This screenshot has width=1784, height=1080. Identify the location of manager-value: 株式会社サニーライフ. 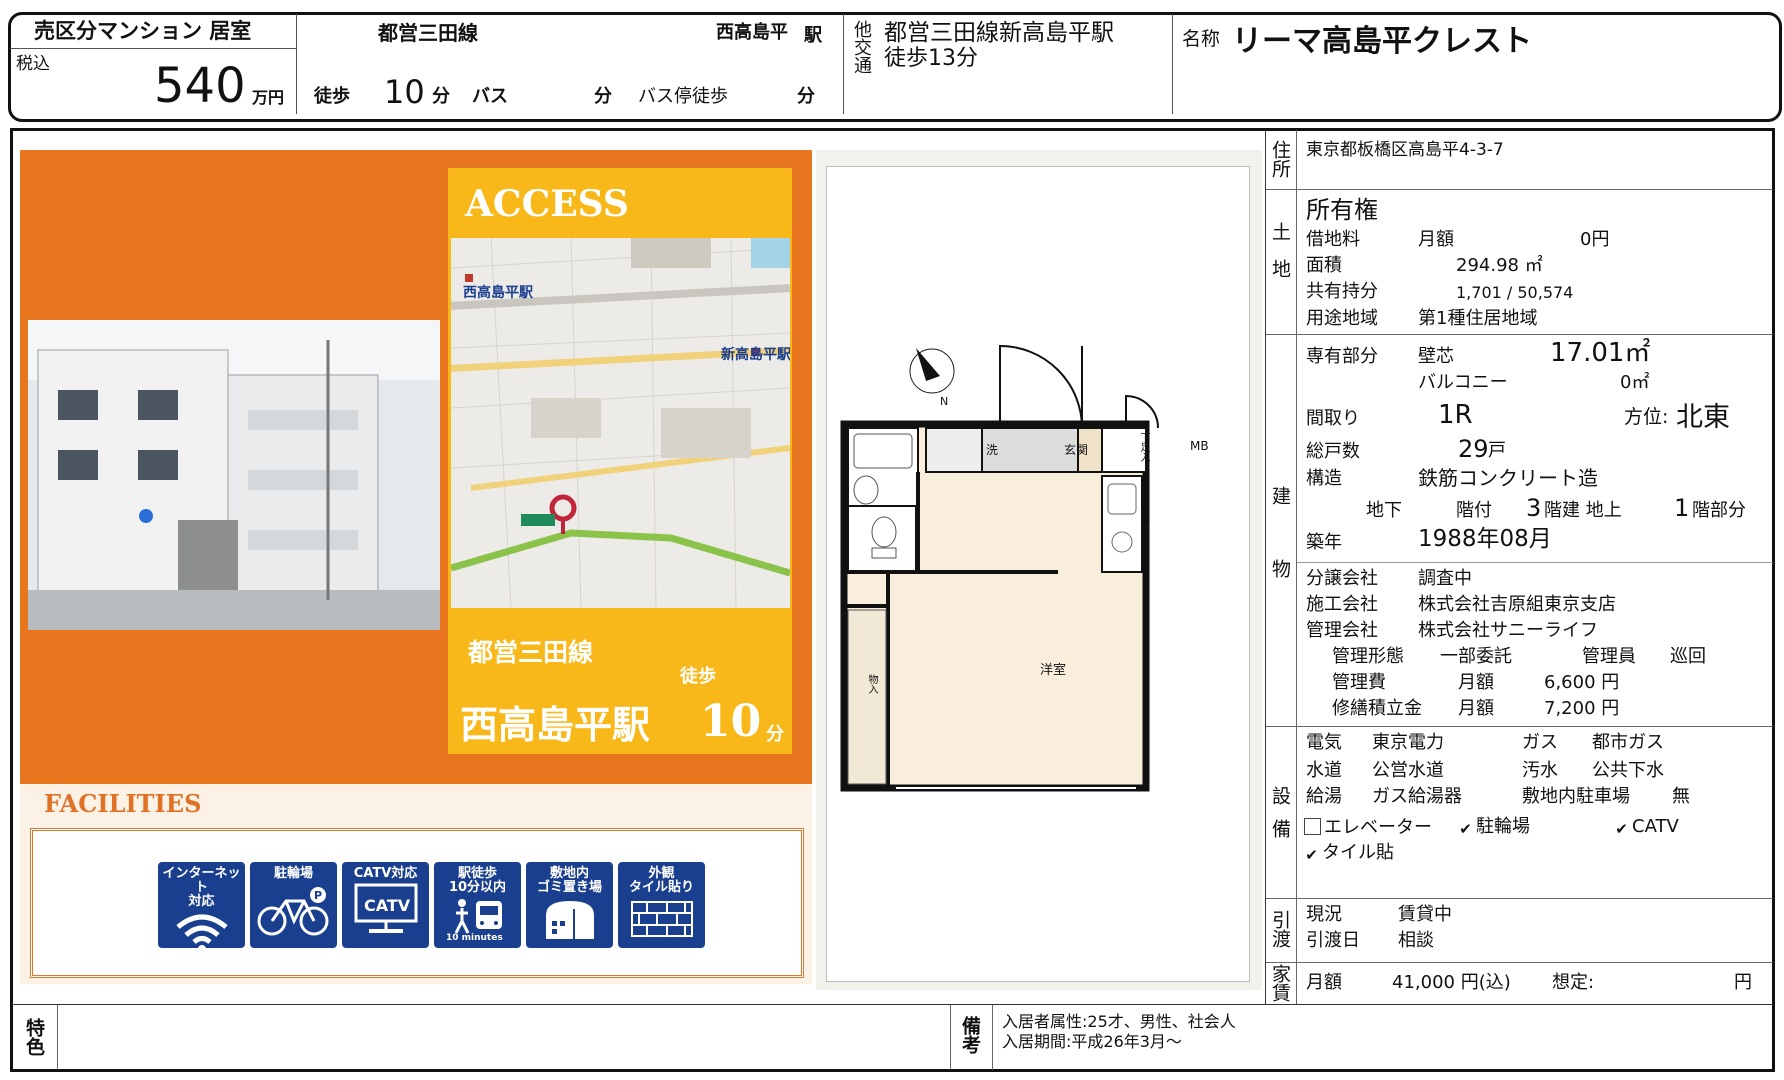
(1508, 630).